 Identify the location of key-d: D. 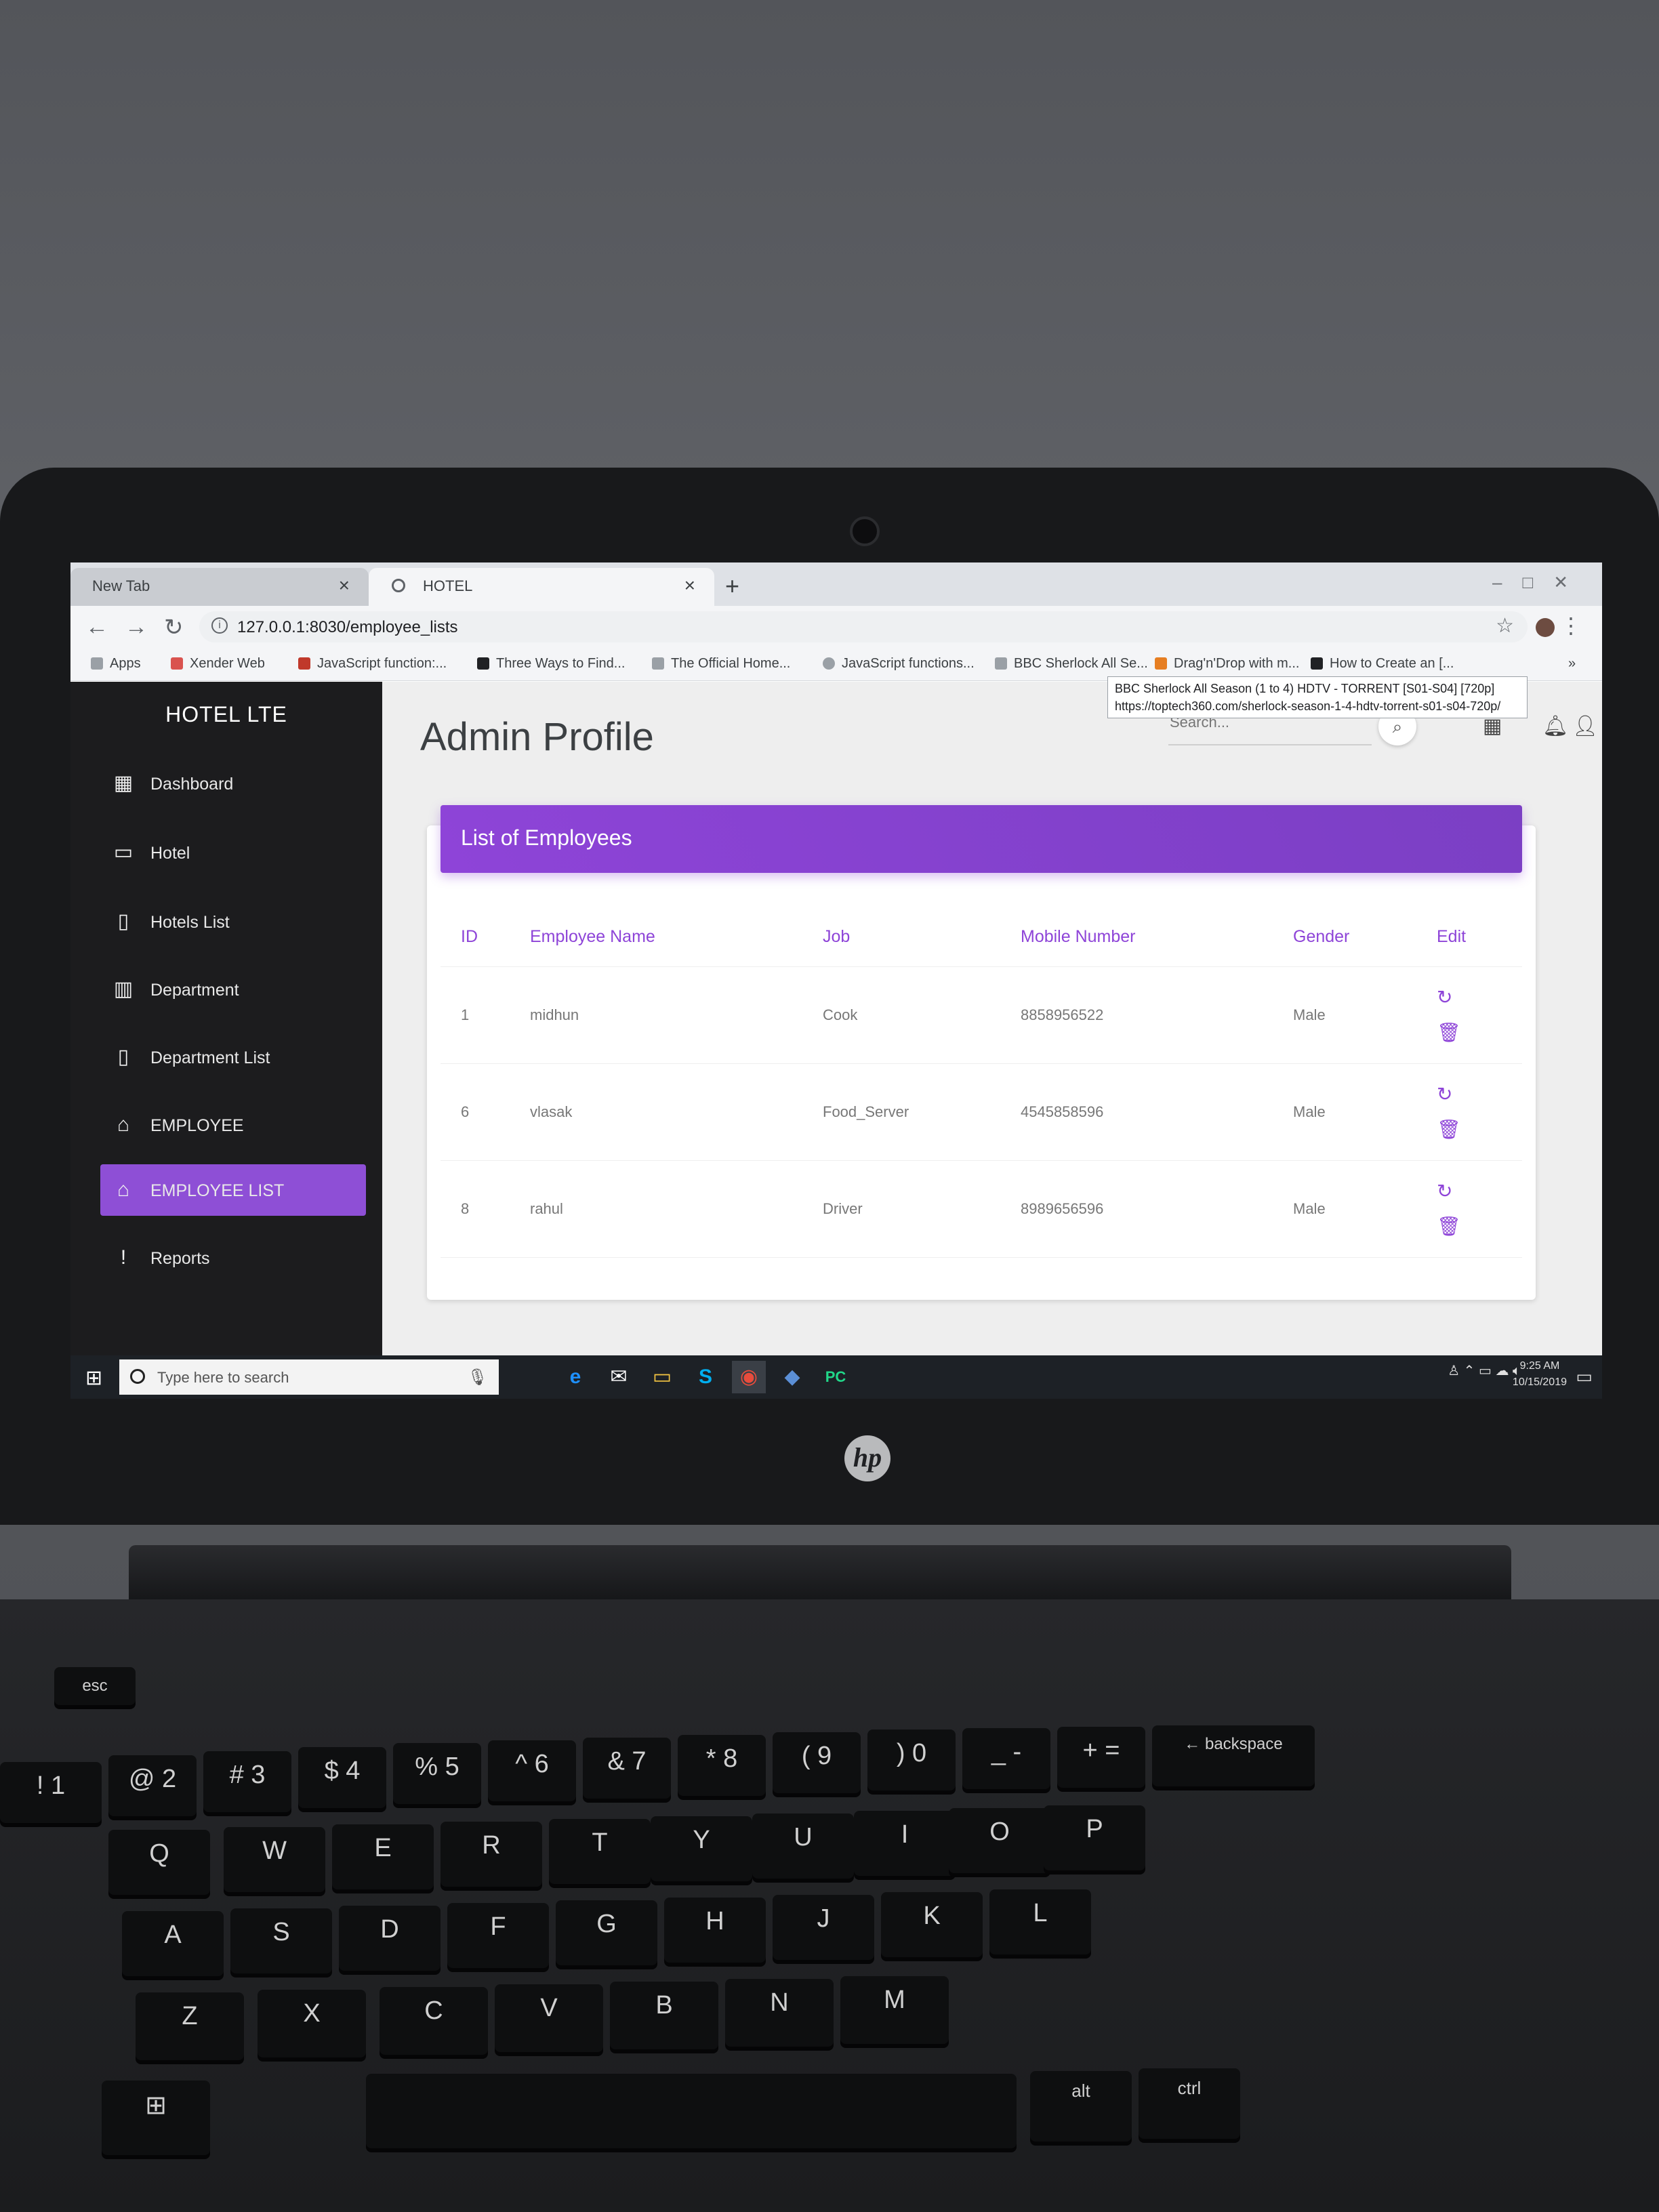
(390, 1939).